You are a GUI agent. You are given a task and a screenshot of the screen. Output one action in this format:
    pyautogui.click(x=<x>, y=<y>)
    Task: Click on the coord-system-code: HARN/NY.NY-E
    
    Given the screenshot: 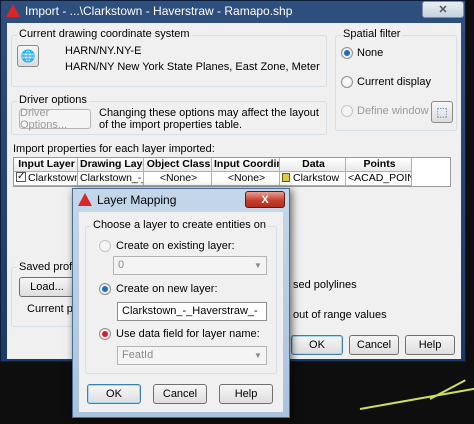 What is the action you would take?
    pyautogui.click(x=103, y=51)
    